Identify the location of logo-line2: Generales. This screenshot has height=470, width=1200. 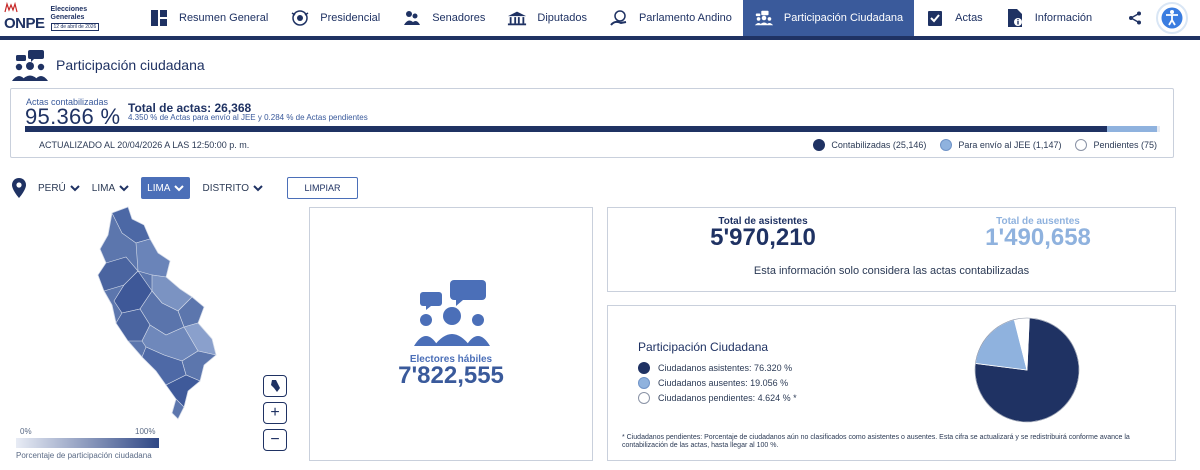
(67, 17).